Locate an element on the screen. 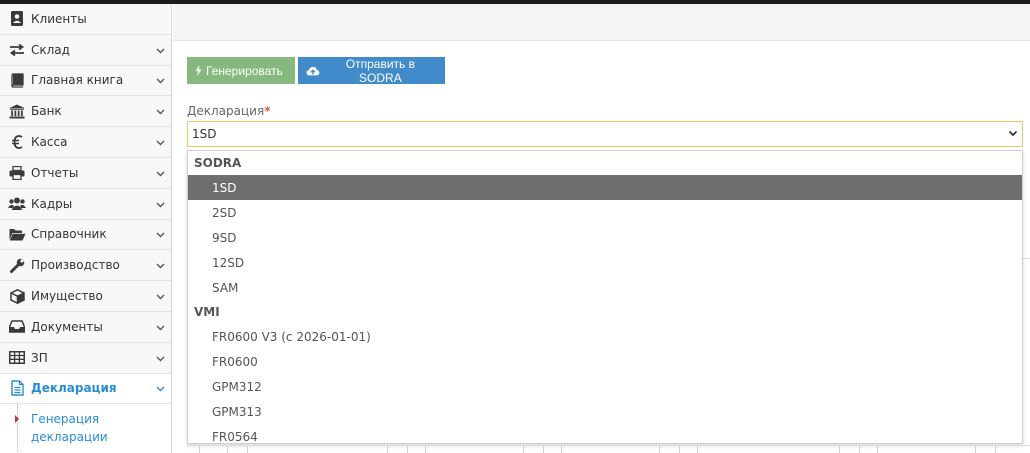  sidebar-item-documents: Документы is located at coordinates (85, 327).